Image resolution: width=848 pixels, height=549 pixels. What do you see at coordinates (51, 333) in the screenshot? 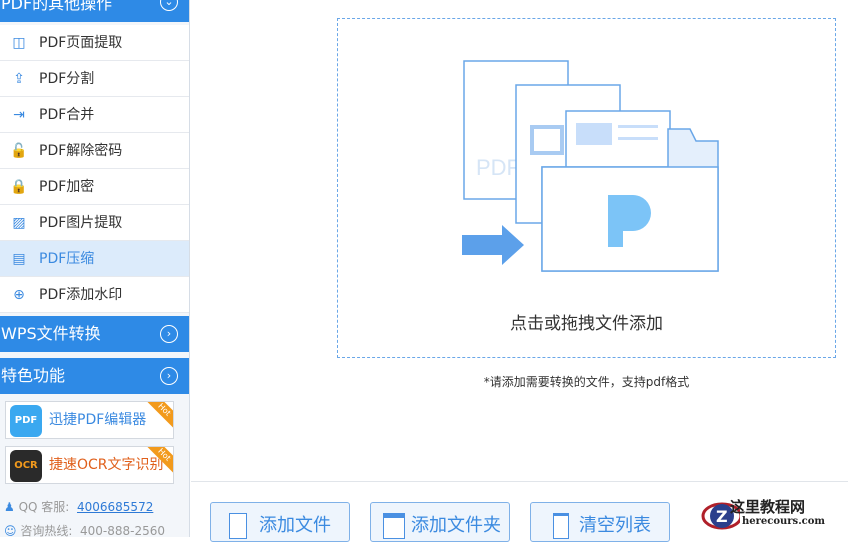
I see `section-title: WPS文件转换` at bounding box center [51, 333].